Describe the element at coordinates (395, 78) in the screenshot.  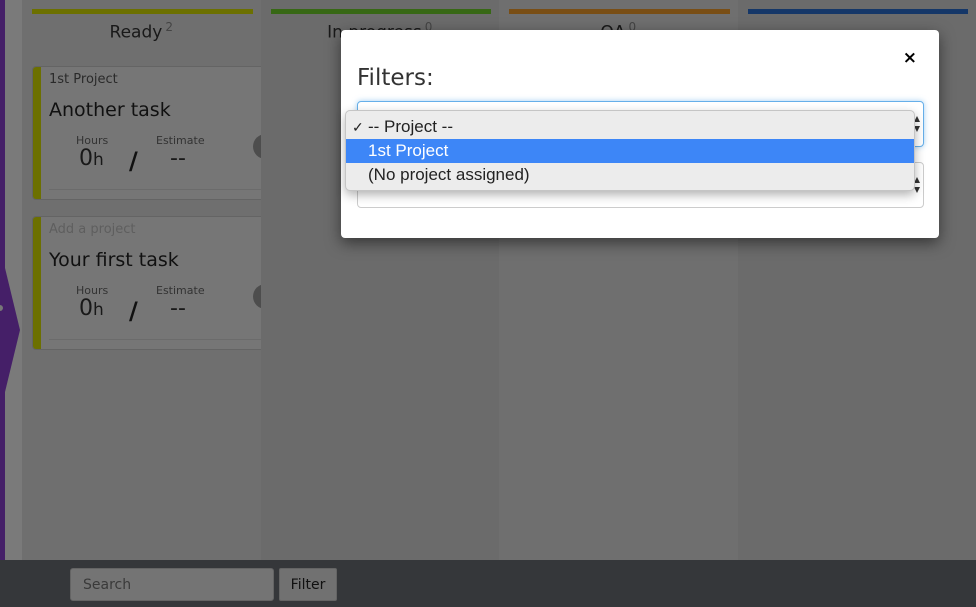
I see `modal-title: Filters:` at that location.